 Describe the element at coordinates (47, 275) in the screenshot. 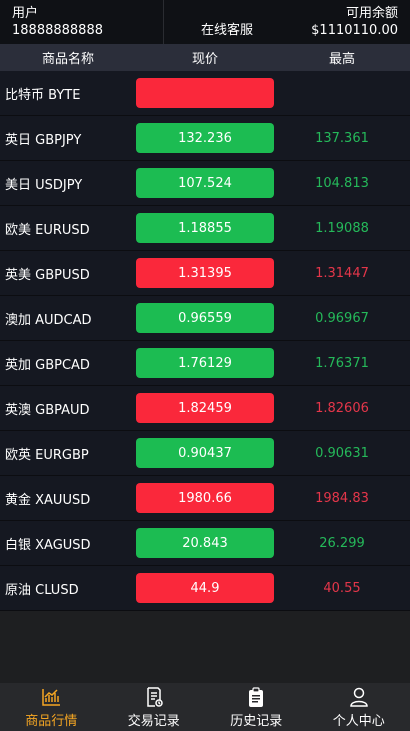

I see `product-name: 英美 GBPUSD` at that location.